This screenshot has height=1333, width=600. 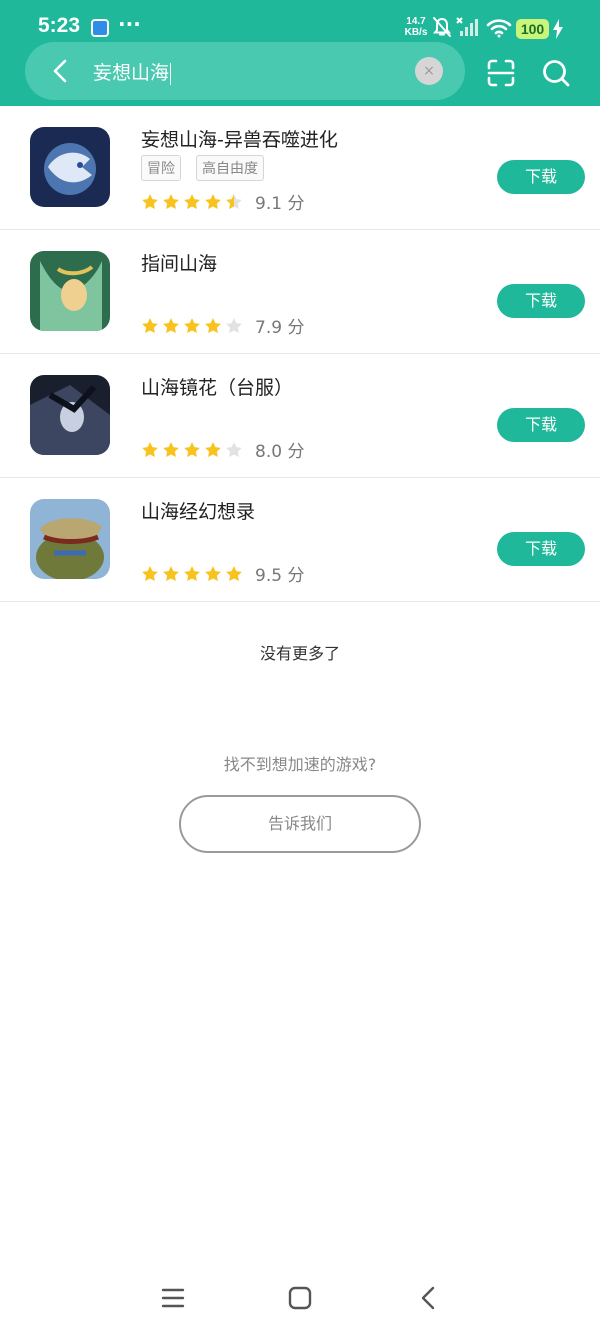 I want to click on more-notifications-icon: ···, so click(x=129, y=24).